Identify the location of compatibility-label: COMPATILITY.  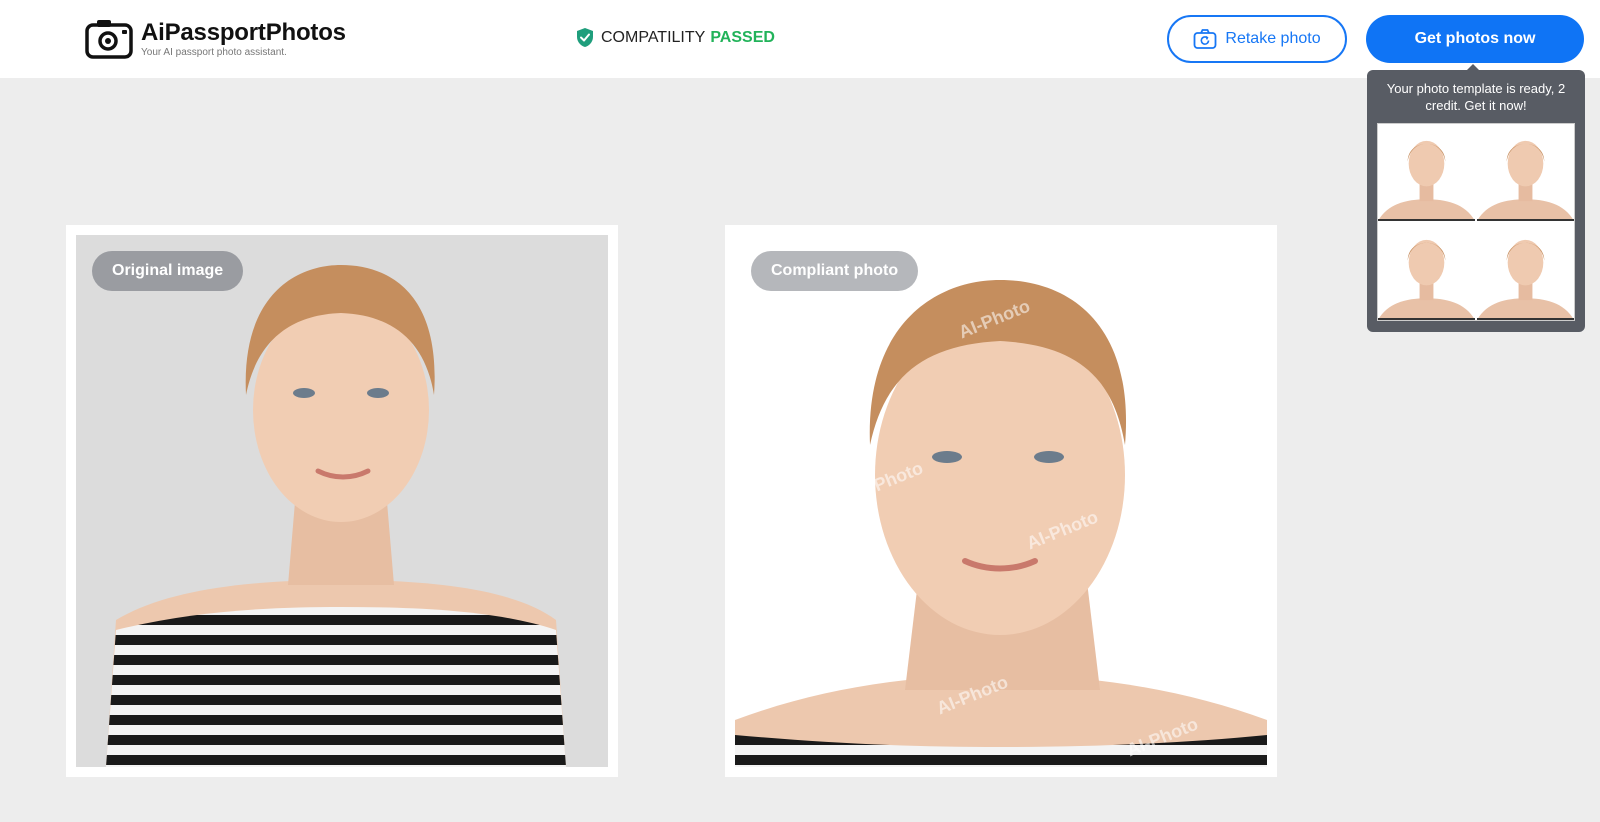
(653, 37).